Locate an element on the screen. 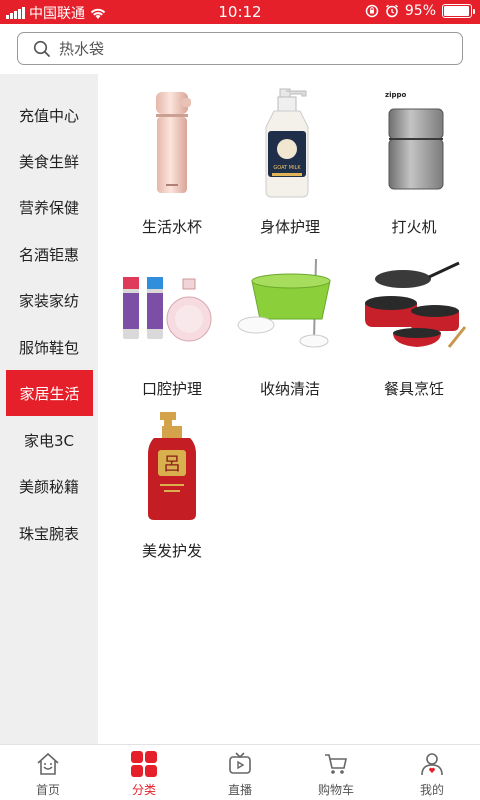  search-box is located at coordinates (240, 48).